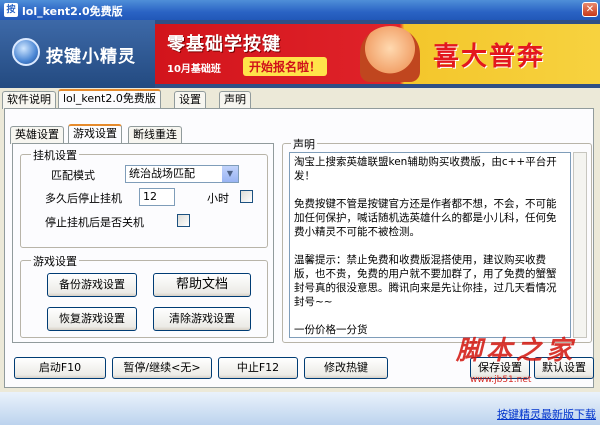  I want to click on hang-settings-legend: 挂机设置, so click(55, 155).